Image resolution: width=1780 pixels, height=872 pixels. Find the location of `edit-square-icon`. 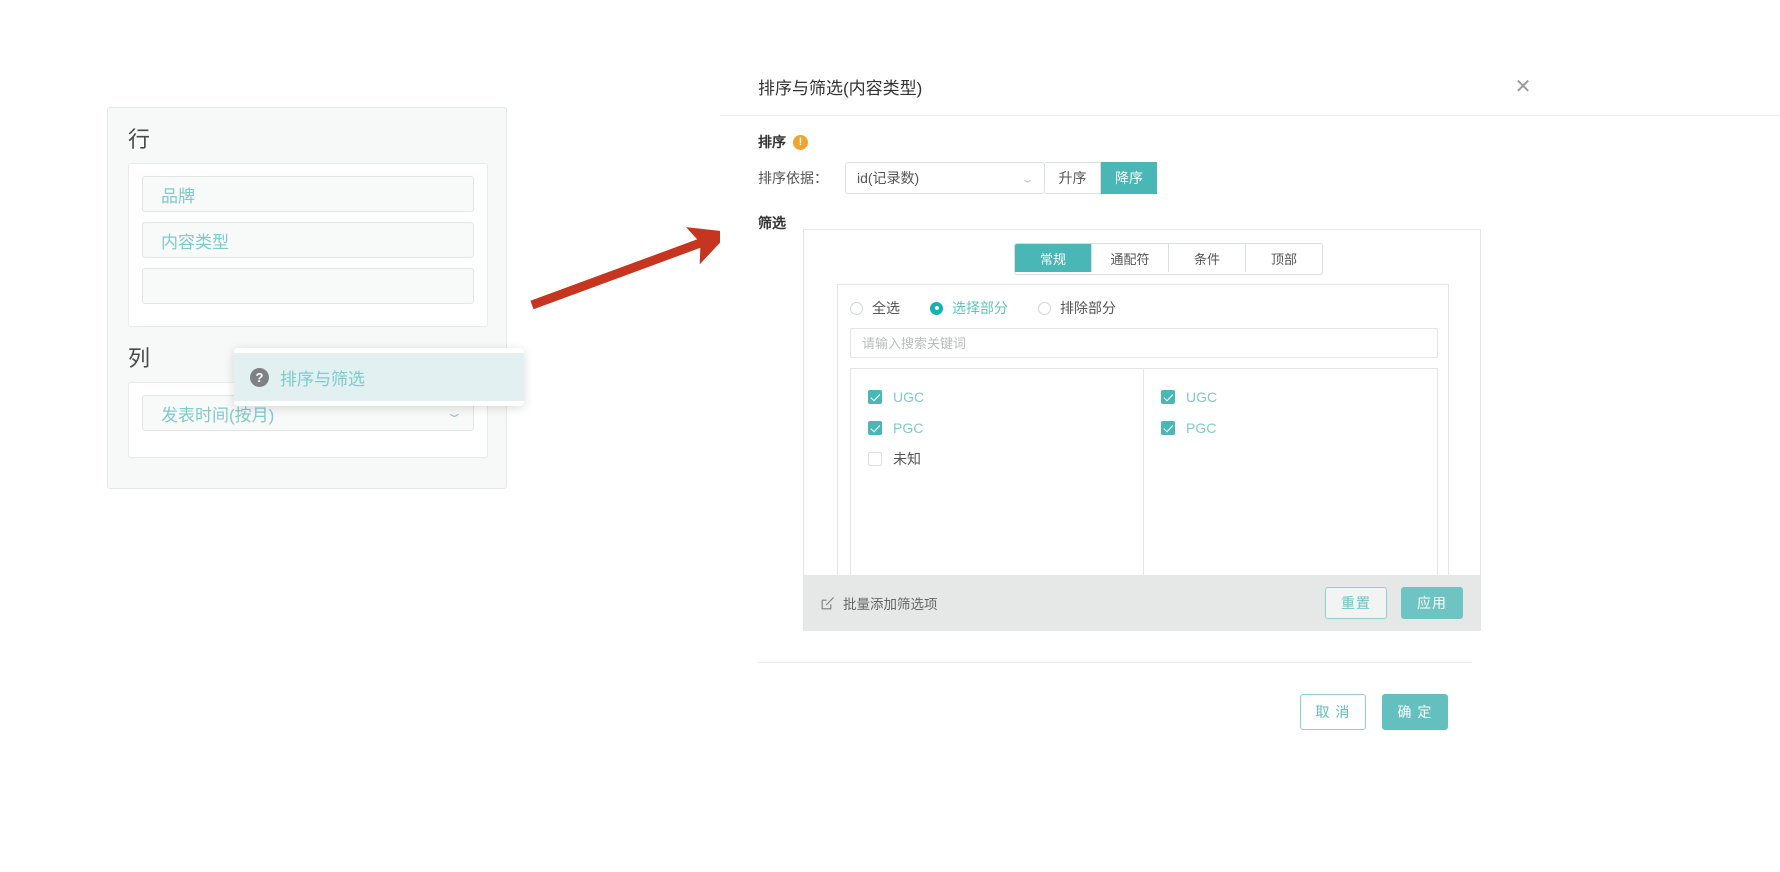

edit-square-icon is located at coordinates (827, 603).